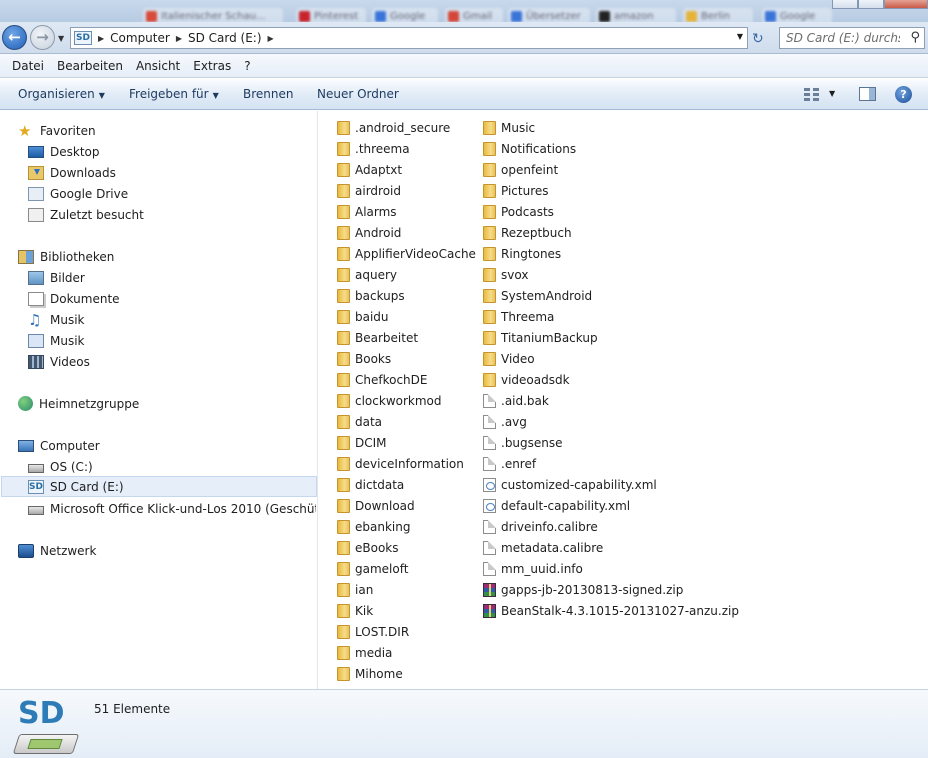 The image size is (928, 758). I want to click on file-item: openfeint, so click(611, 169).